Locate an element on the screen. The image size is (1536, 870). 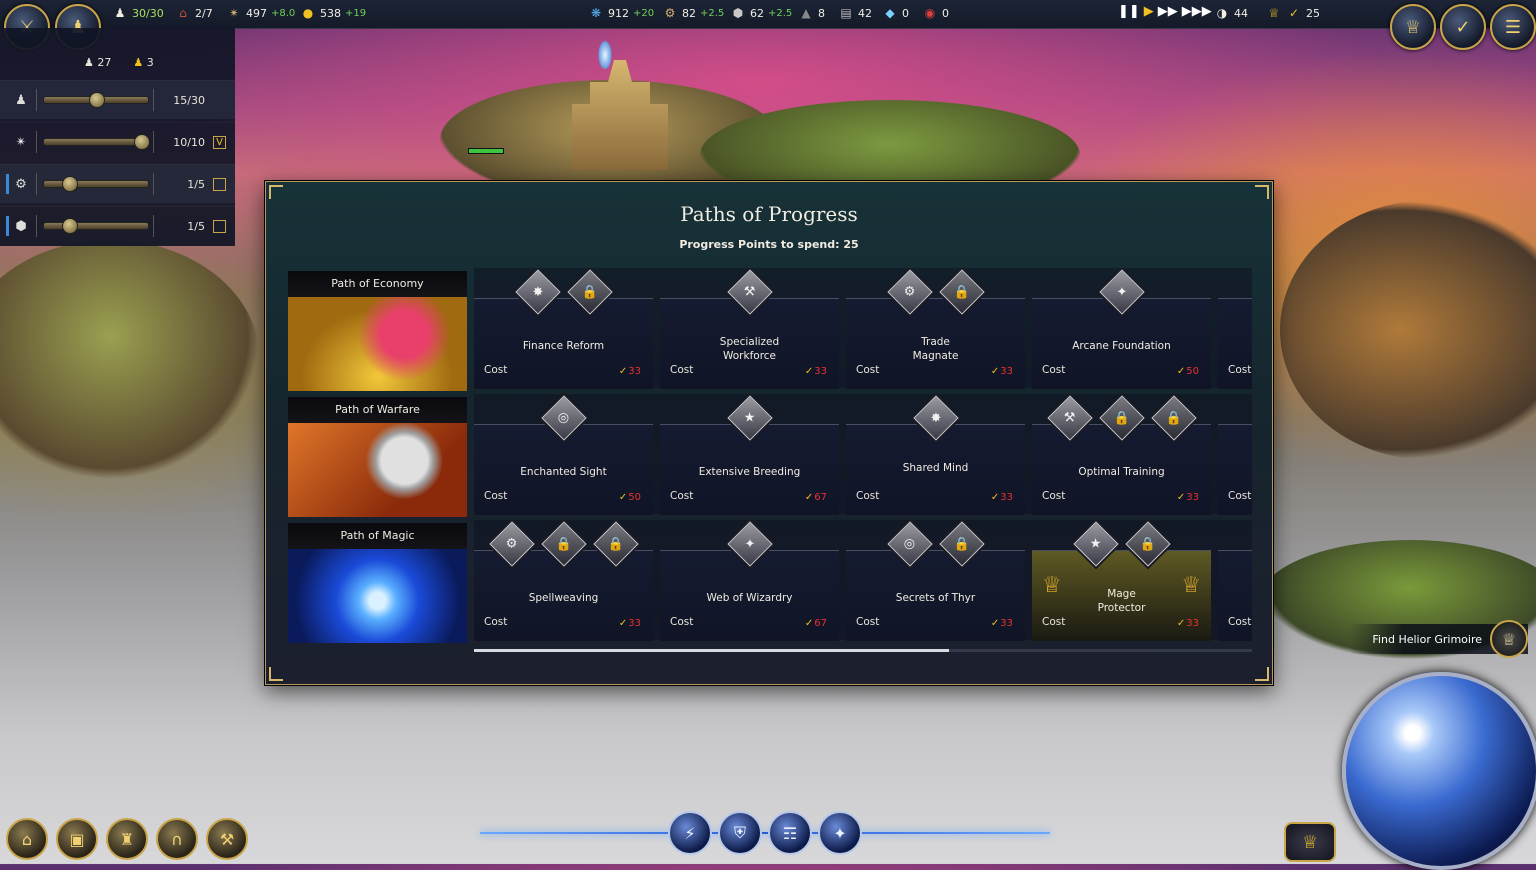
resource-ore: ▲ 8 is located at coordinates (811, 13).